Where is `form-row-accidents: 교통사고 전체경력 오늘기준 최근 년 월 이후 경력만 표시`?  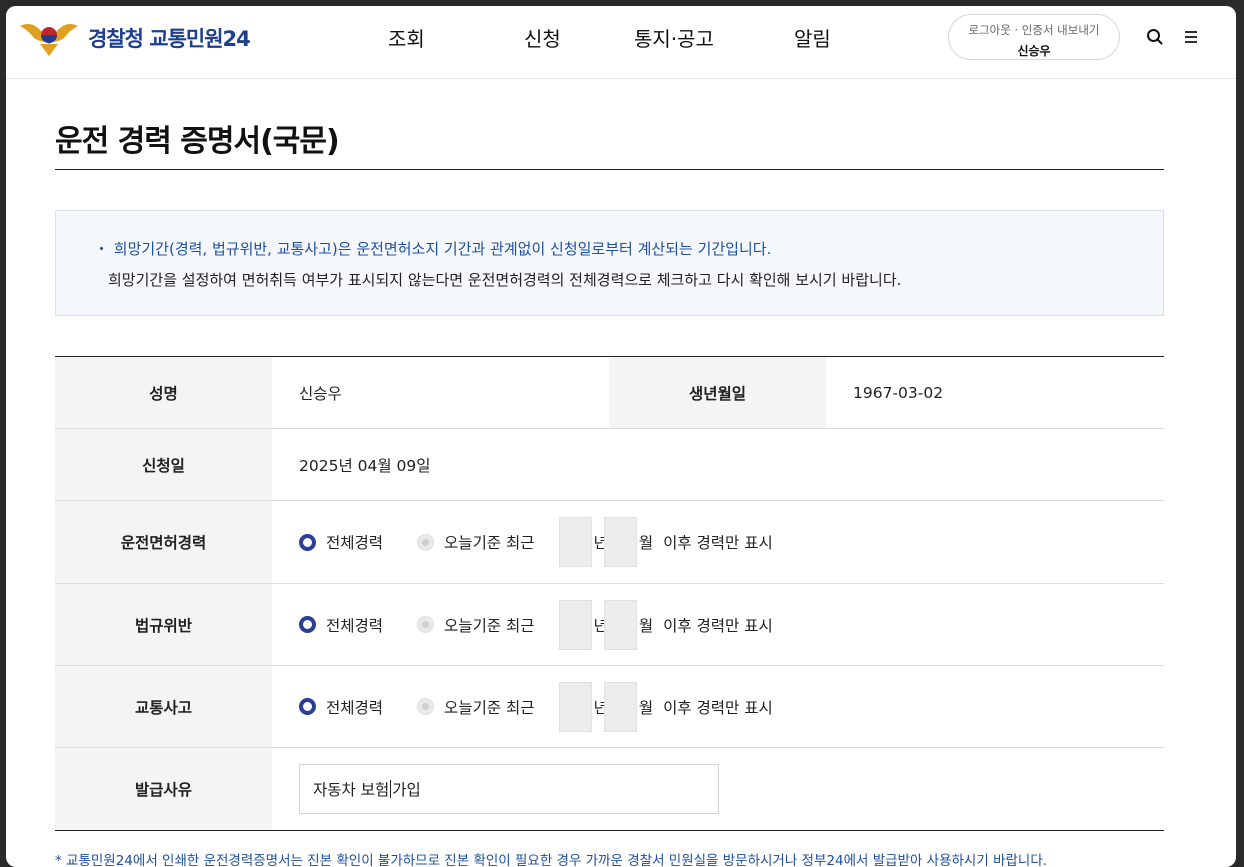 form-row-accidents: 교통사고 전체경력 오늘기준 최근 년 월 이후 경력만 표시 is located at coordinates (609, 707).